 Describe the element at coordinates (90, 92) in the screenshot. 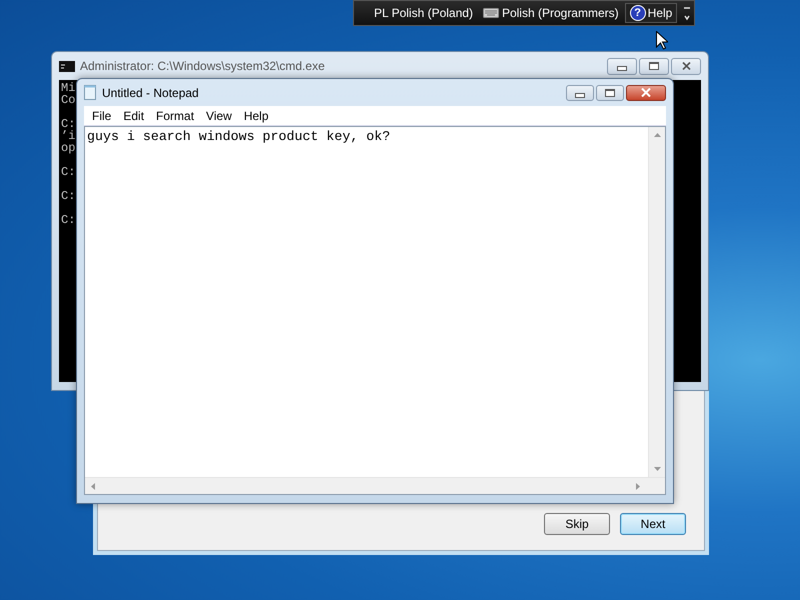

I see `notepad-icon` at that location.